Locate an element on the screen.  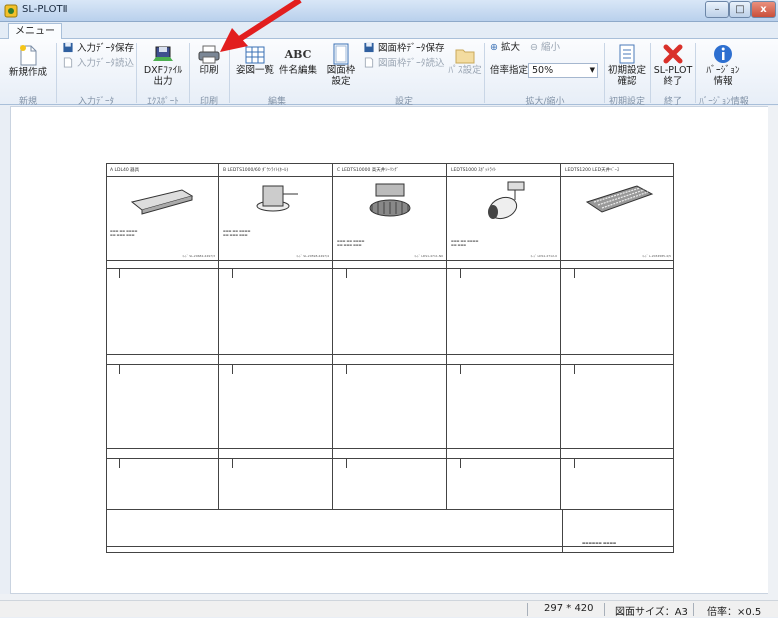
checklist-icon is located at coordinates (627, 54).